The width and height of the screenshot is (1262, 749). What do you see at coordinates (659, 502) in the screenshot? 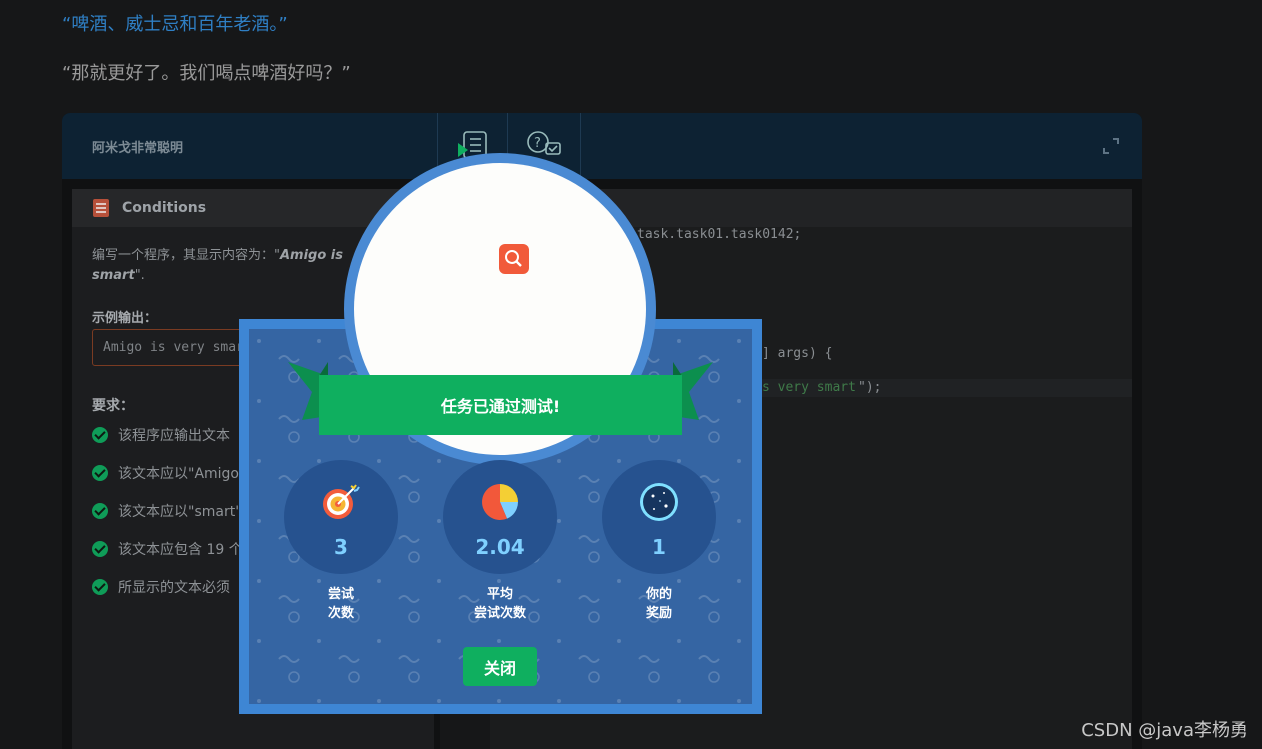
I see `dark-matter-icon` at bounding box center [659, 502].